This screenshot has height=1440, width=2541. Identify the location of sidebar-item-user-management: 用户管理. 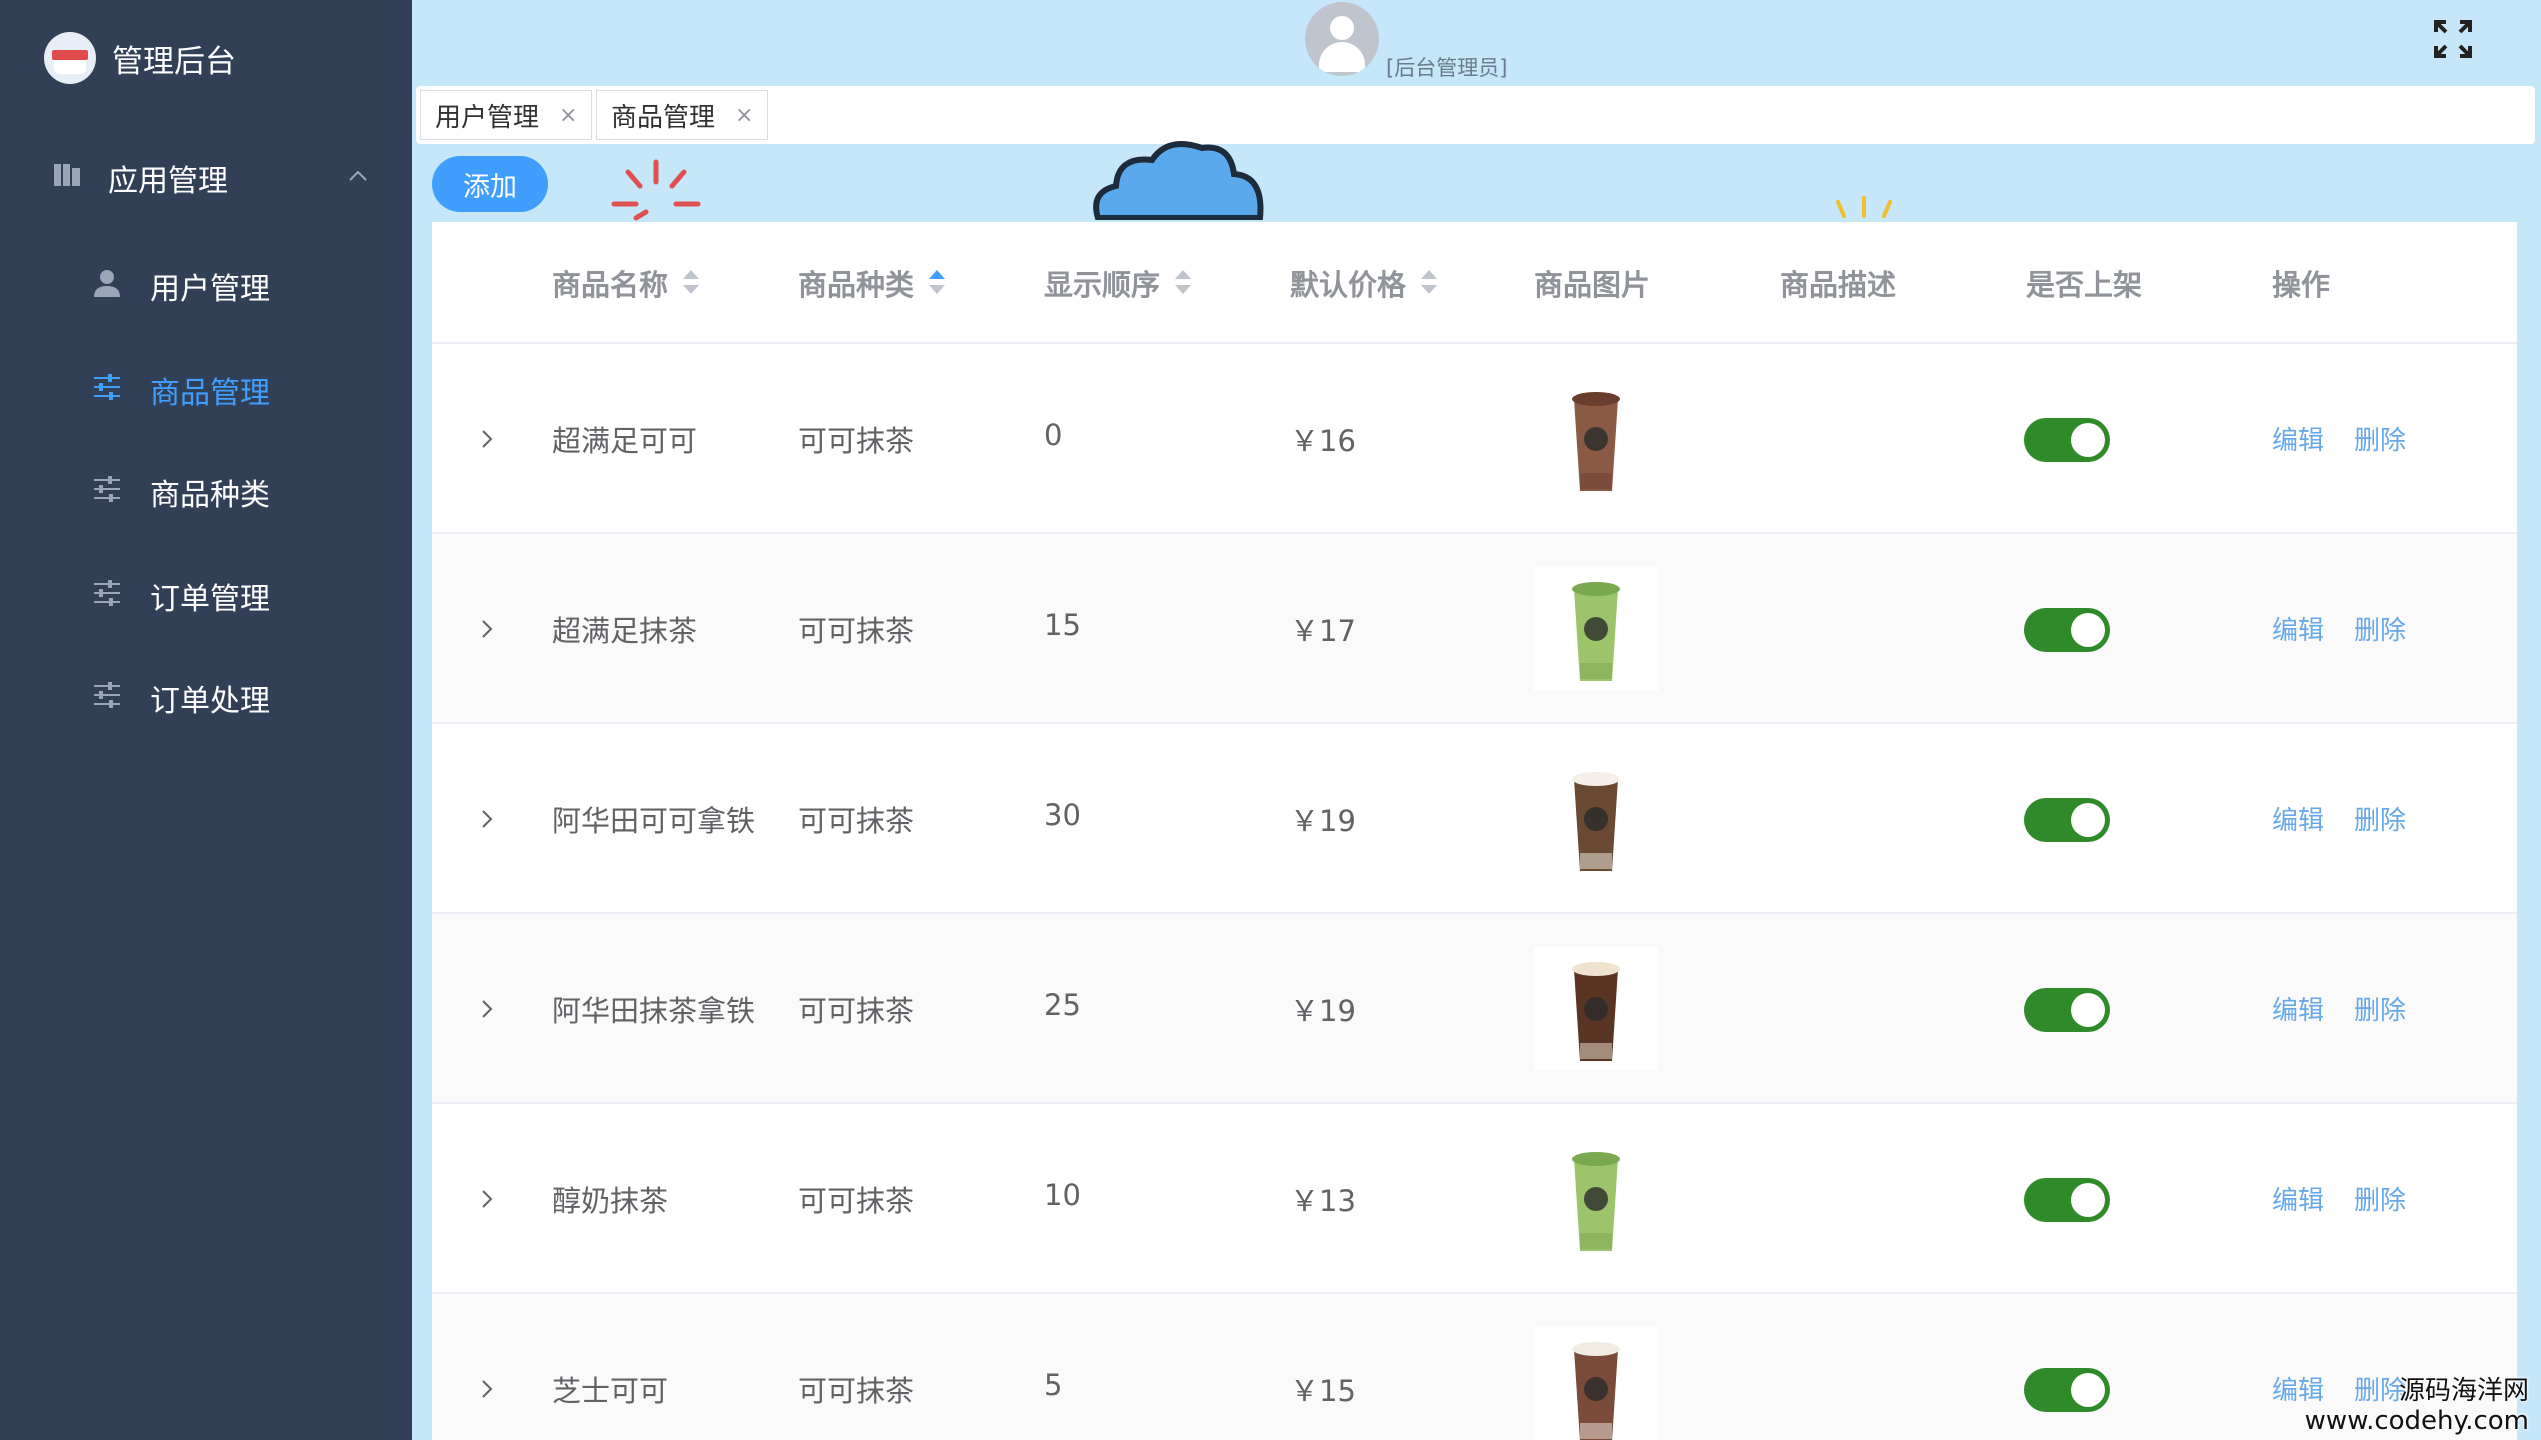
(206, 284).